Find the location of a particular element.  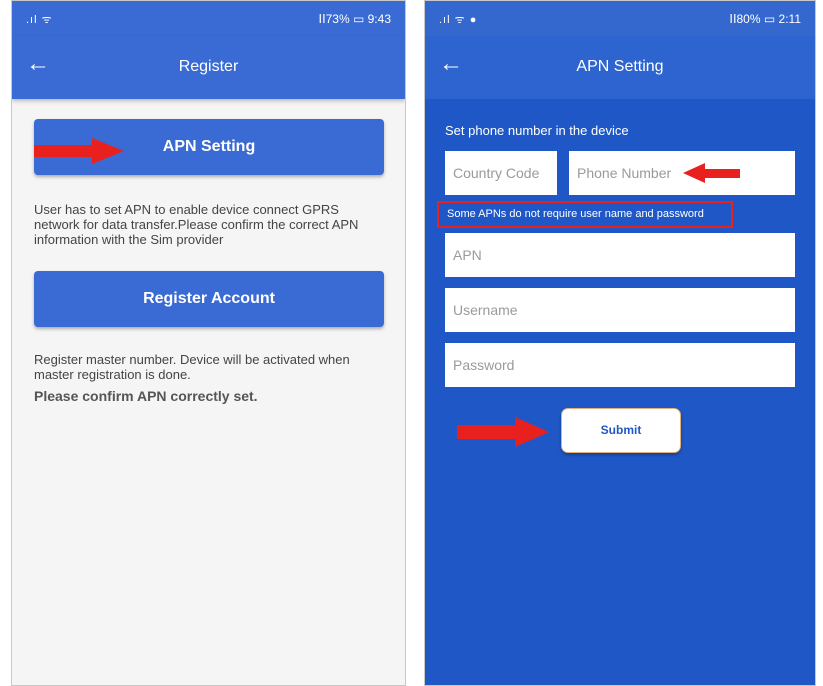

country-code-input: Country Code is located at coordinates (501, 173).